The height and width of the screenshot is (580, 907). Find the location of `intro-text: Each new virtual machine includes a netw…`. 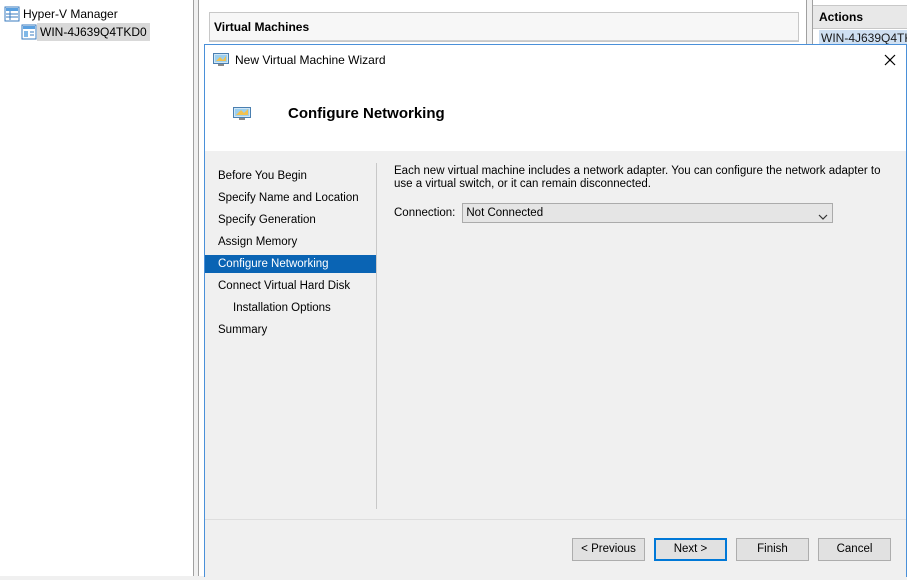

intro-text: Each new virtual machine includes a netw… is located at coordinates (637, 177).